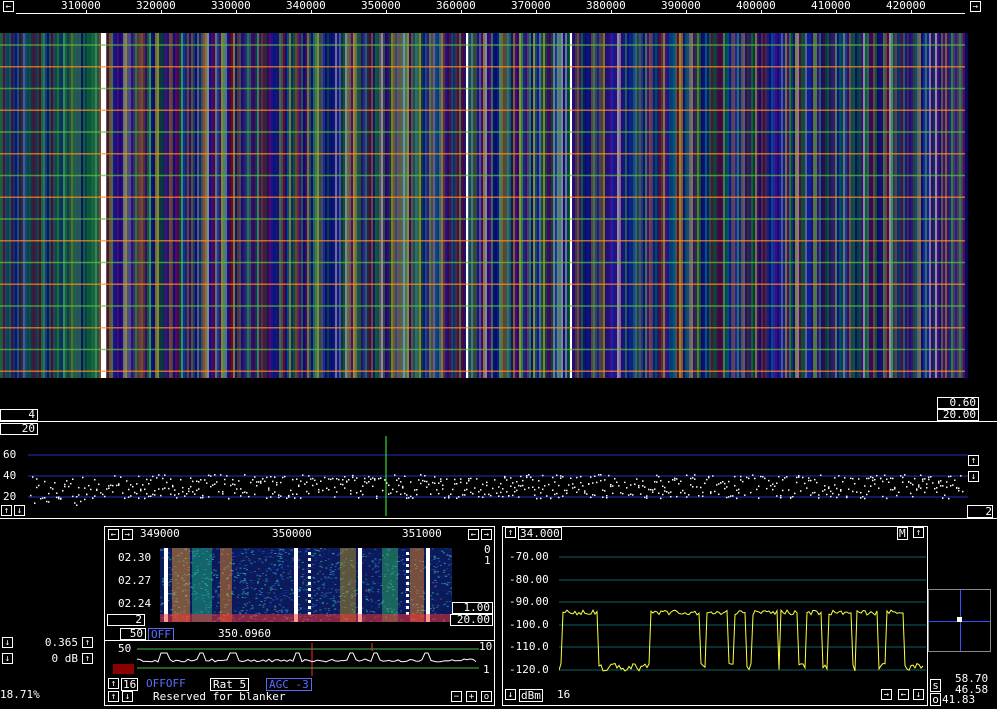 The image size is (997, 709). What do you see at coordinates (19, 510) in the screenshot?
I see `spectrum-zoom-down-button: ↓` at bounding box center [19, 510].